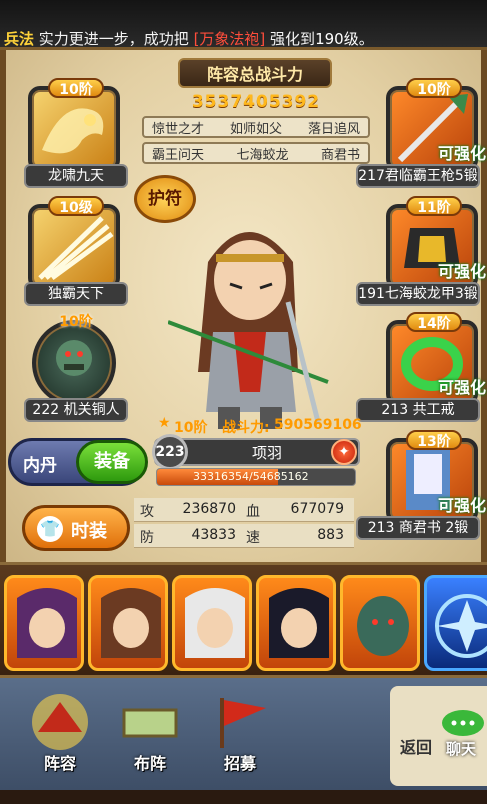  I want to click on equip-slot-armor: 11阶 可强化 191七海蛟龙甲3锻, so click(421, 252).